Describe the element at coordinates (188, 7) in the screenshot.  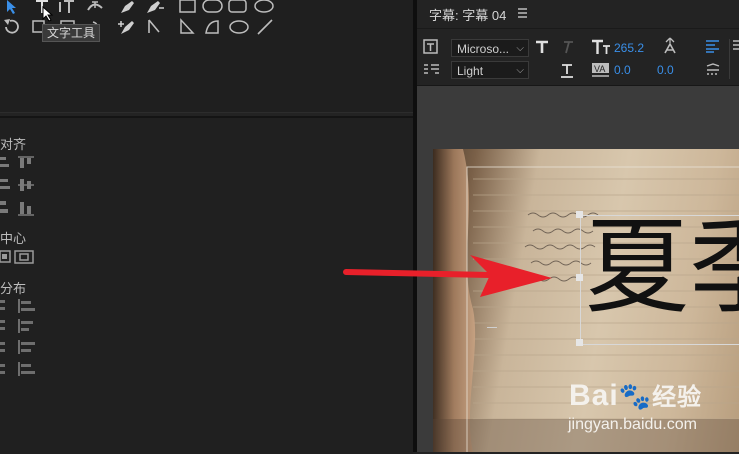
I see `rectangle-icon` at that location.